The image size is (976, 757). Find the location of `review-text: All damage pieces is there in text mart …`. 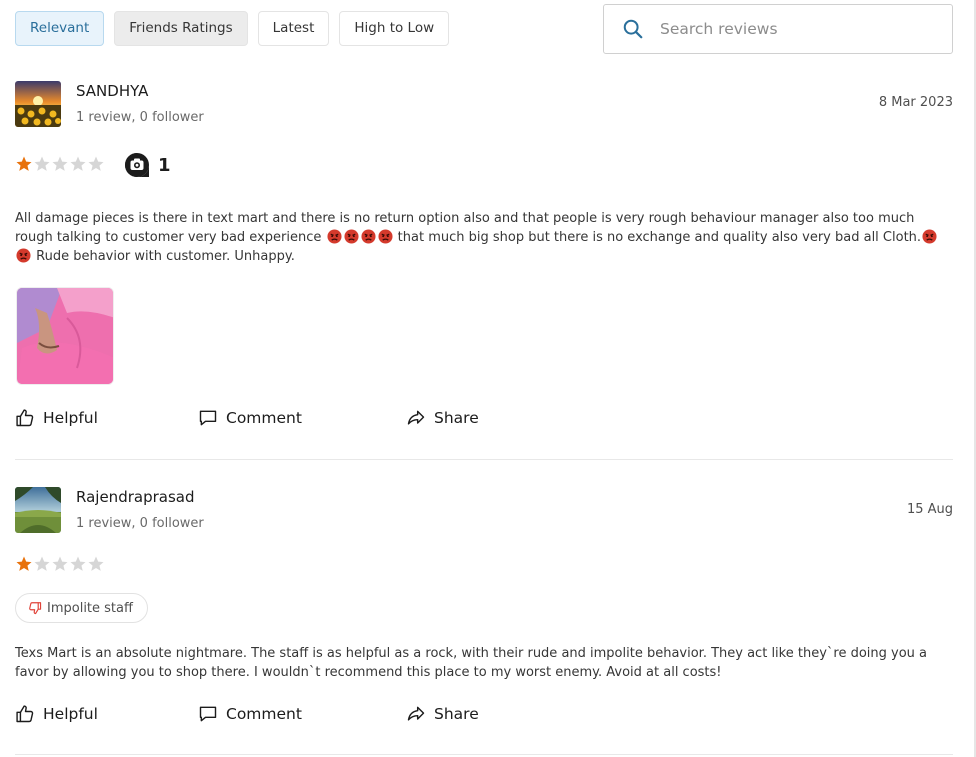

review-text: All damage pieces is there in text mart … is located at coordinates (485, 237).